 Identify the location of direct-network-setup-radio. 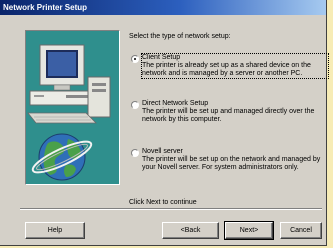
(135, 105).